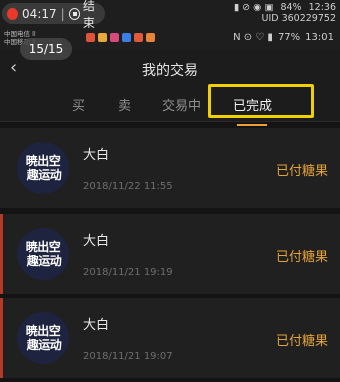 Image resolution: width=340 pixels, height=382 pixels. What do you see at coordinates (291, 7) in the screenshot?
I see `outer-battery: 84%` at bounding box center [291, 7].